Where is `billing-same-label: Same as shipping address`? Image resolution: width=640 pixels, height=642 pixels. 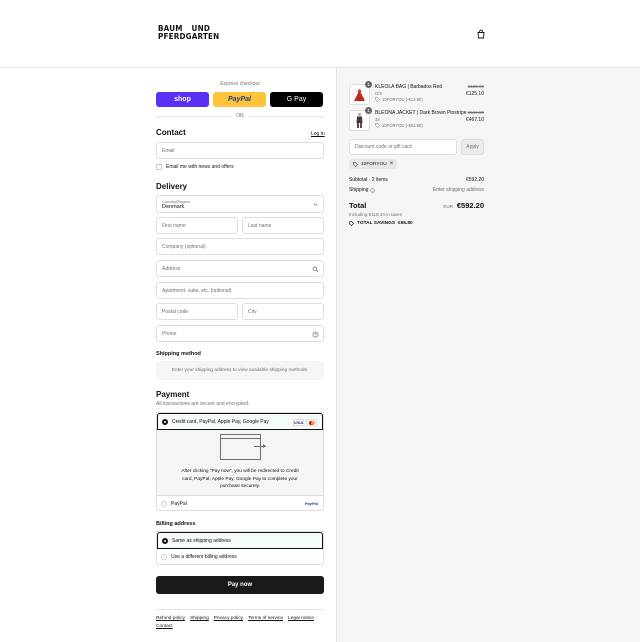 billing-same-label: Same as shipping address is located at coordinates (201, 540).